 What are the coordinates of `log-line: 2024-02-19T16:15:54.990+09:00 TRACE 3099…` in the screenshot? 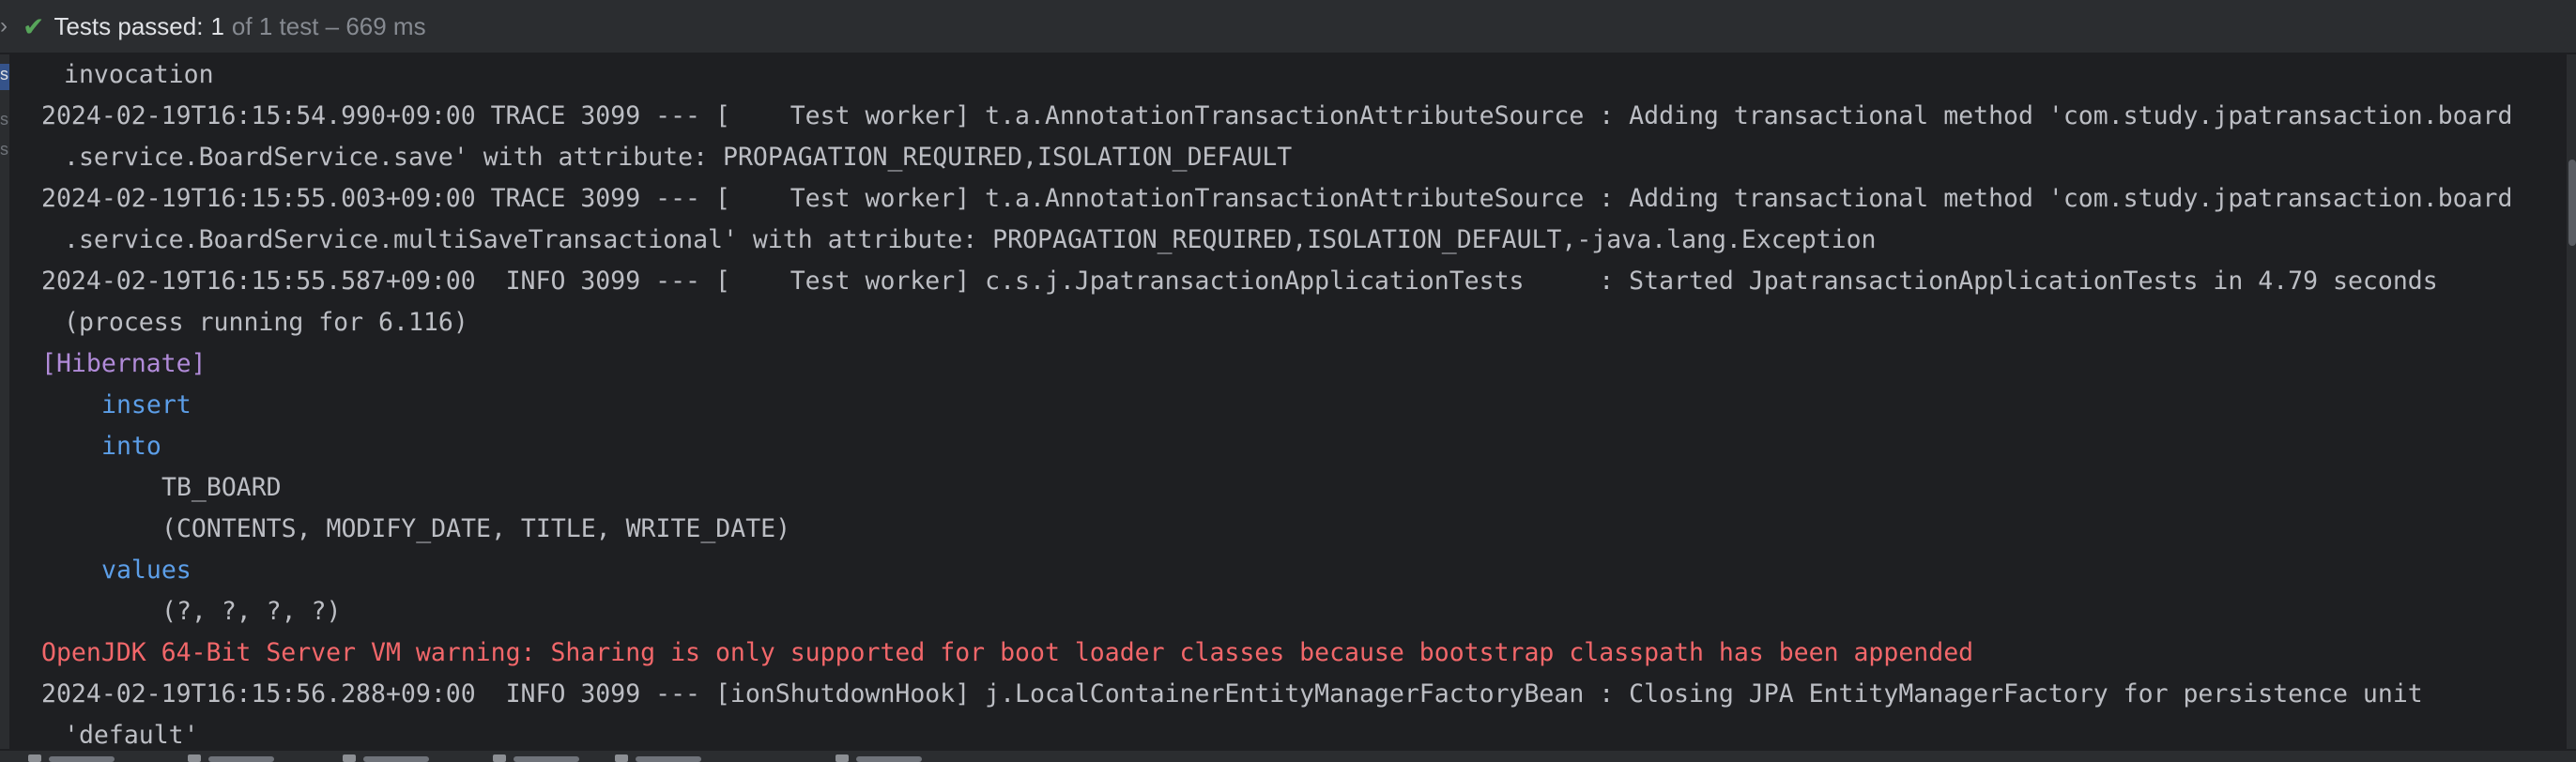 It's located at (1277, 115).